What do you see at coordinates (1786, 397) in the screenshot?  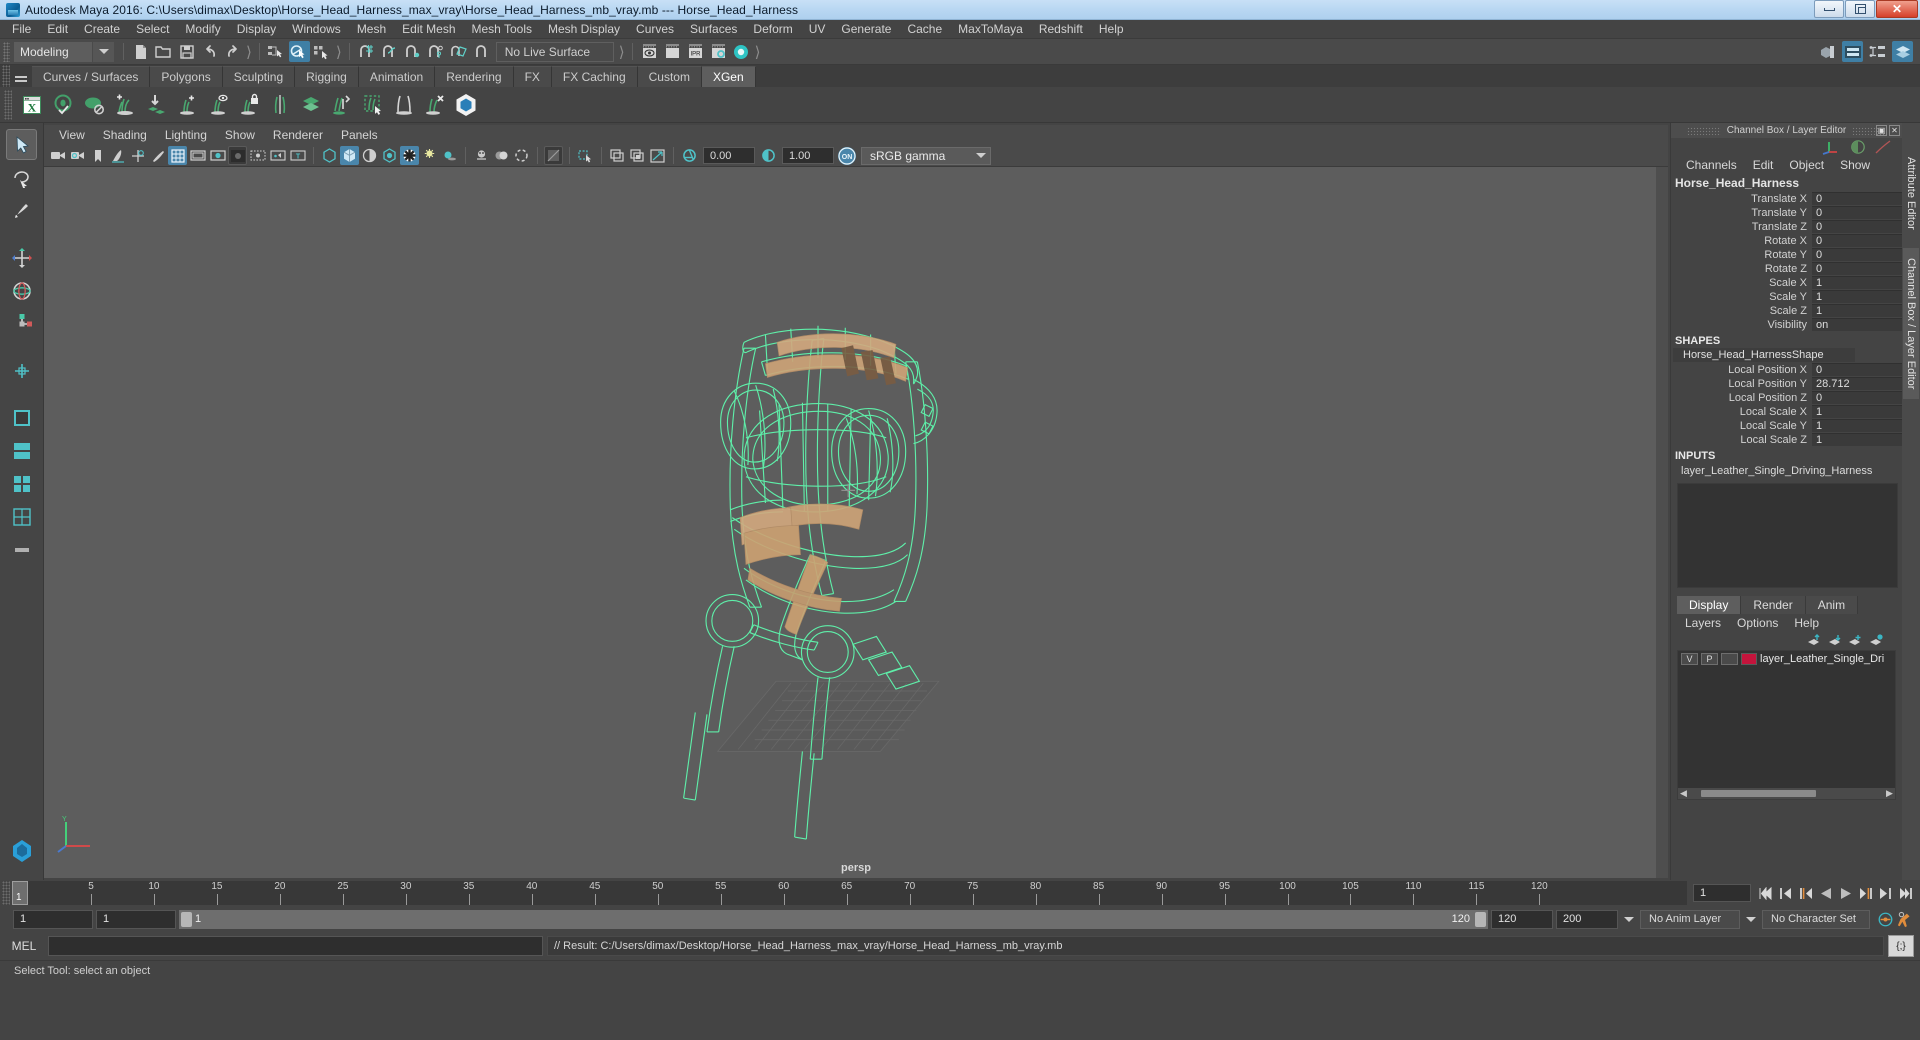 I see `shape-attribute-row: Local Position Z 0` at bounding box center [1786, 397].